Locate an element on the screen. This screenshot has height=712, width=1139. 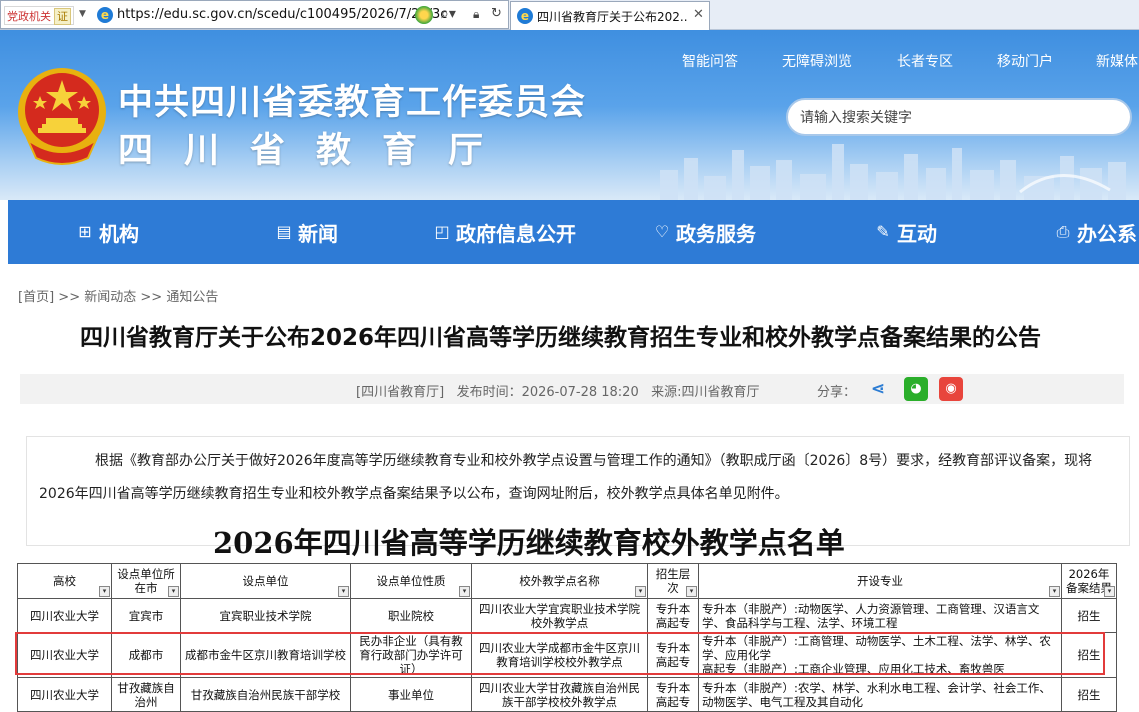
cell-site-name: 四川农业大学成都市金牛区京川教育培训学校校外教学点 is located at coordinates (559, 655).